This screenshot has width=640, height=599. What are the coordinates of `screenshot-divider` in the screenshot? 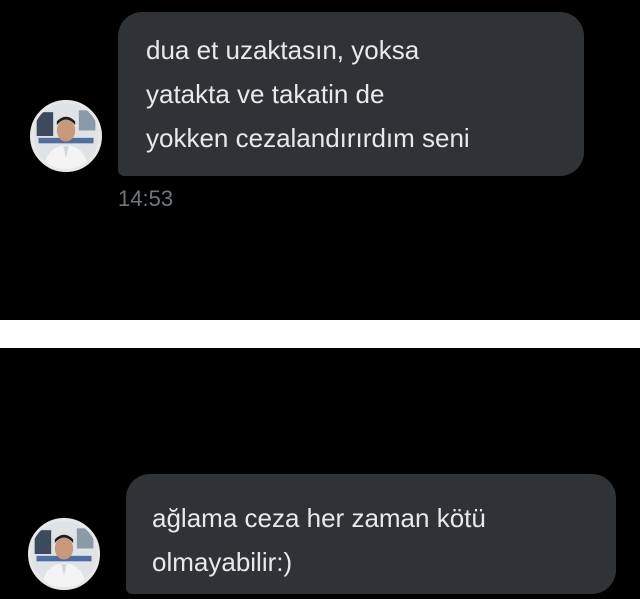 It's located at (320, 334).